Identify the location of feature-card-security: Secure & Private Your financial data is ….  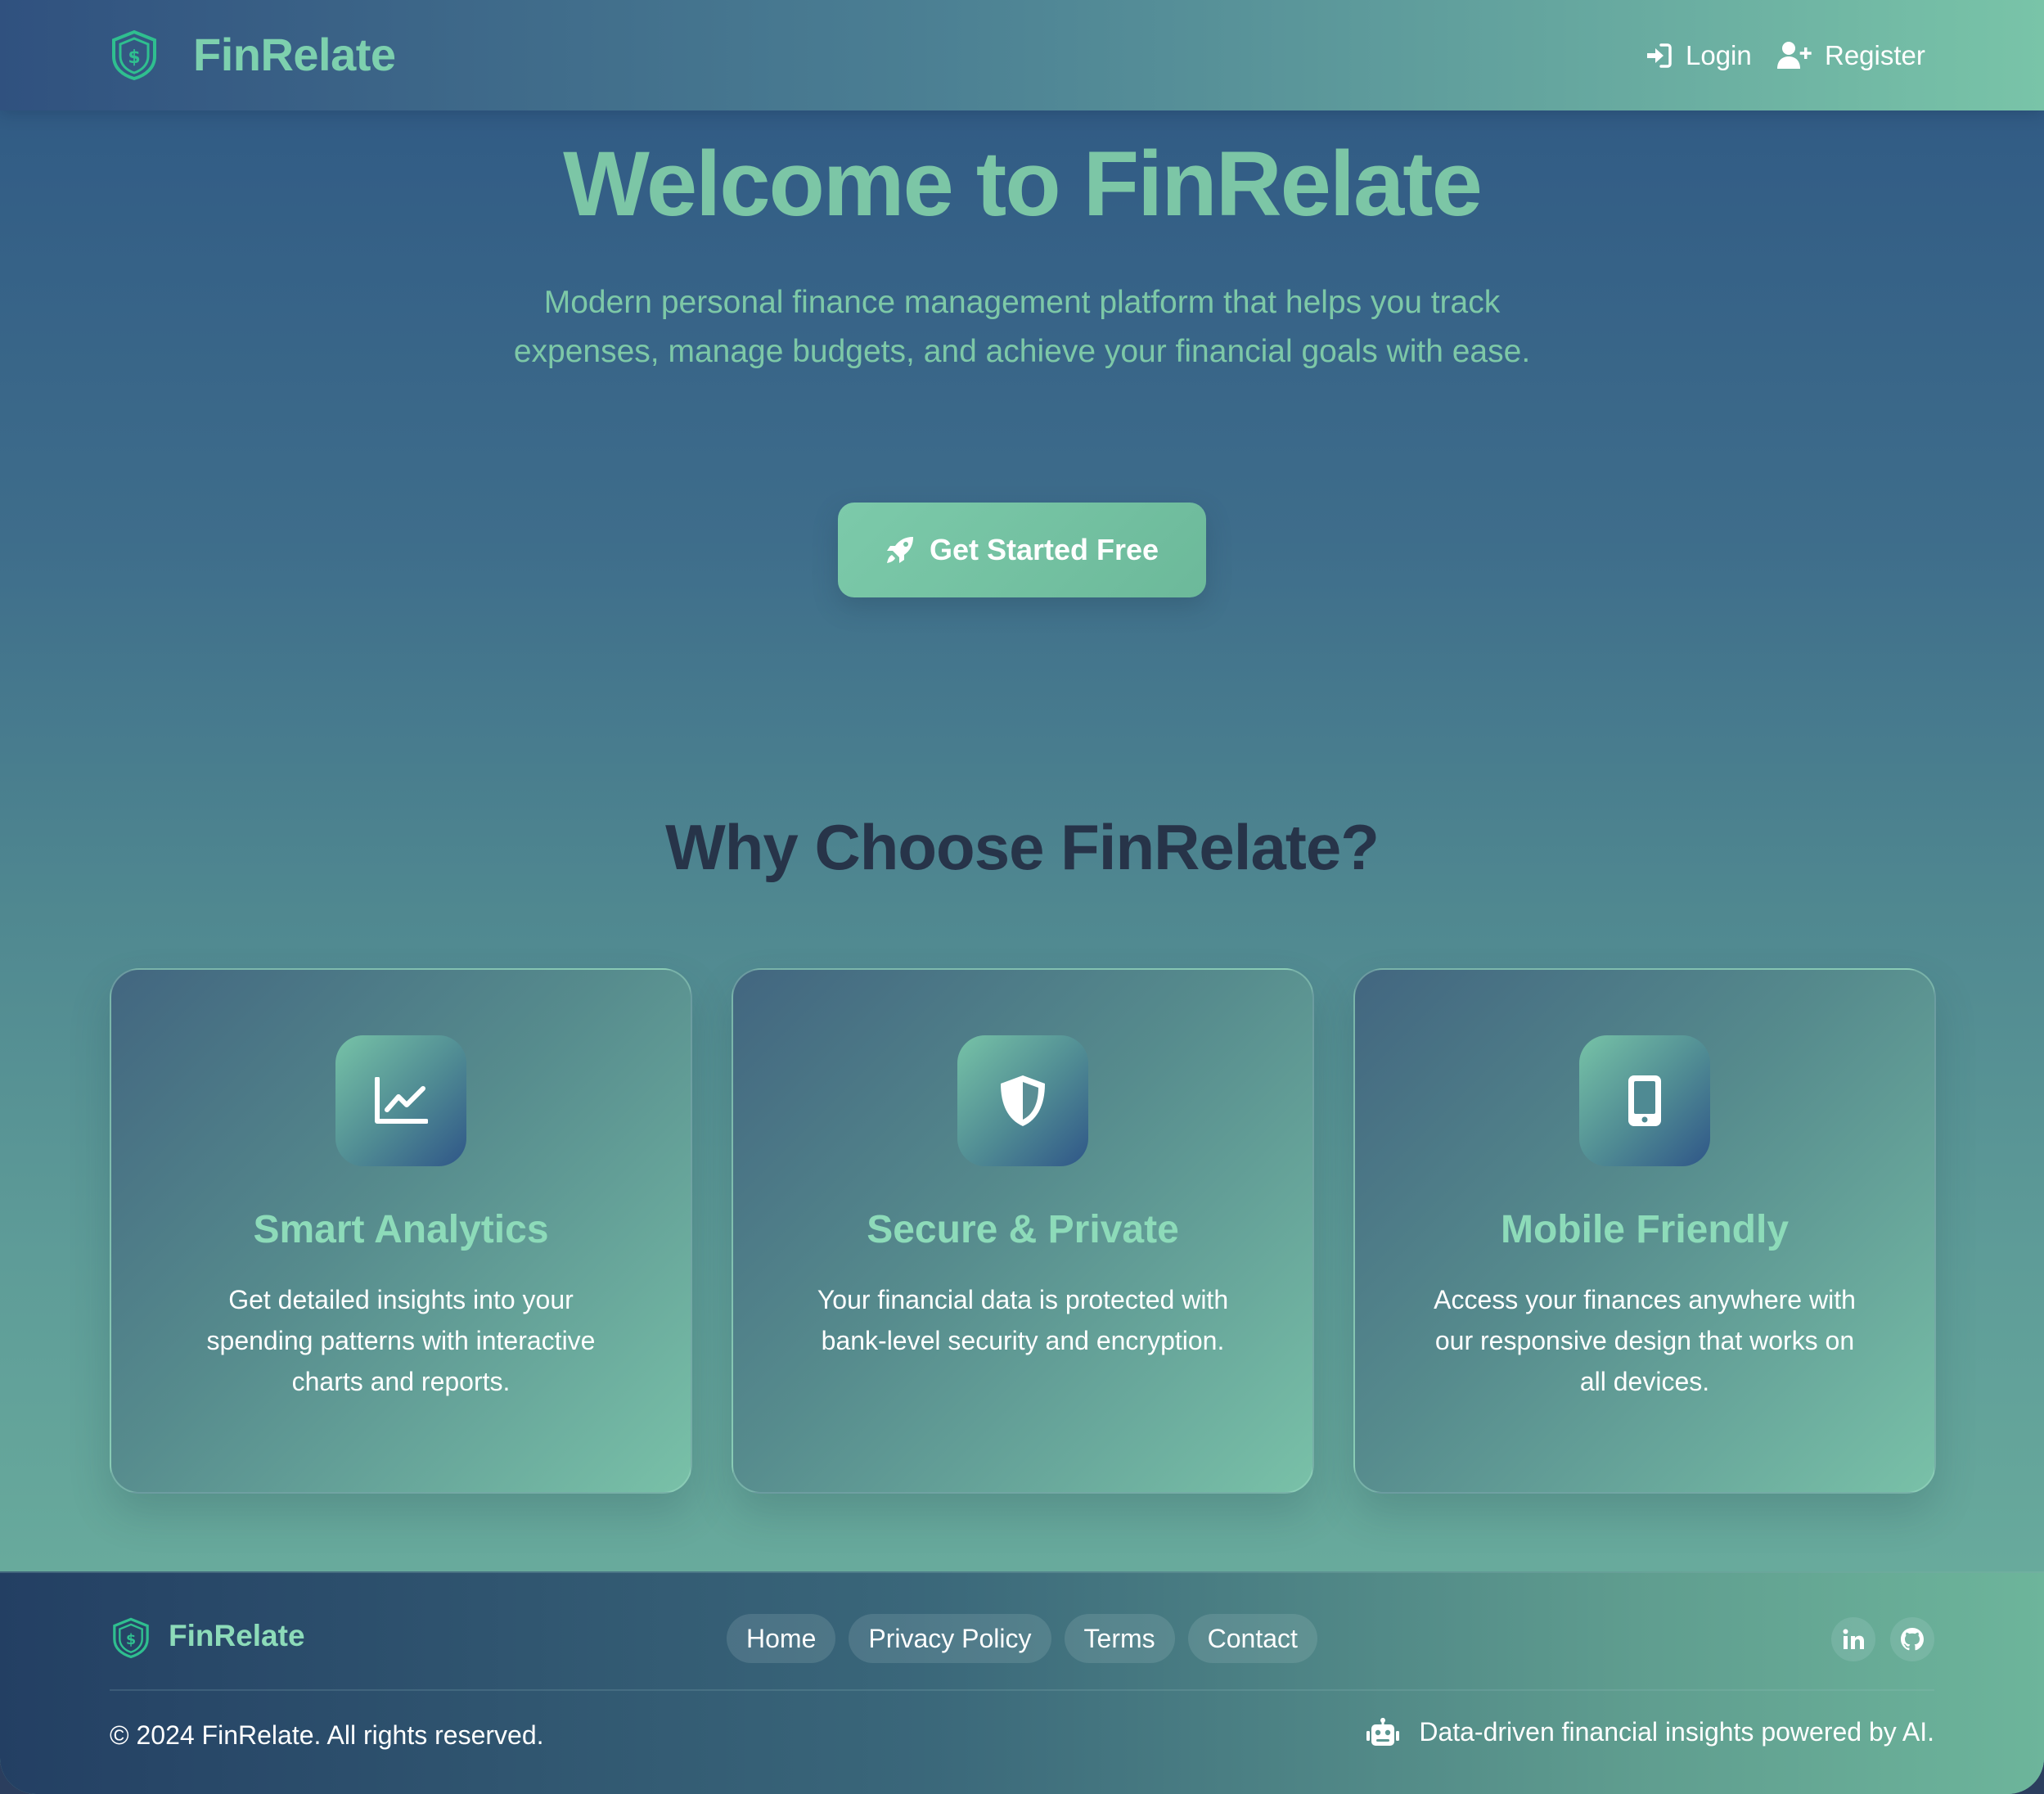
(1023, 1231).